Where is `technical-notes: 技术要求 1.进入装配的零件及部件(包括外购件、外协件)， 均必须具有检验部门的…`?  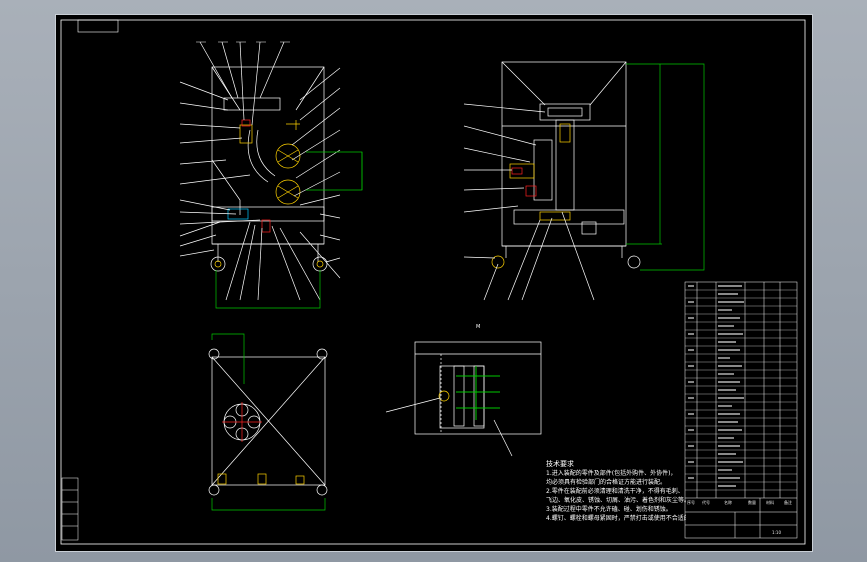 technical-notes: 技术要求 1.进入装配的零件及部件(包括外购件、外协件)， 均必须具有检验部门的… is located at coordinates (616, 491).